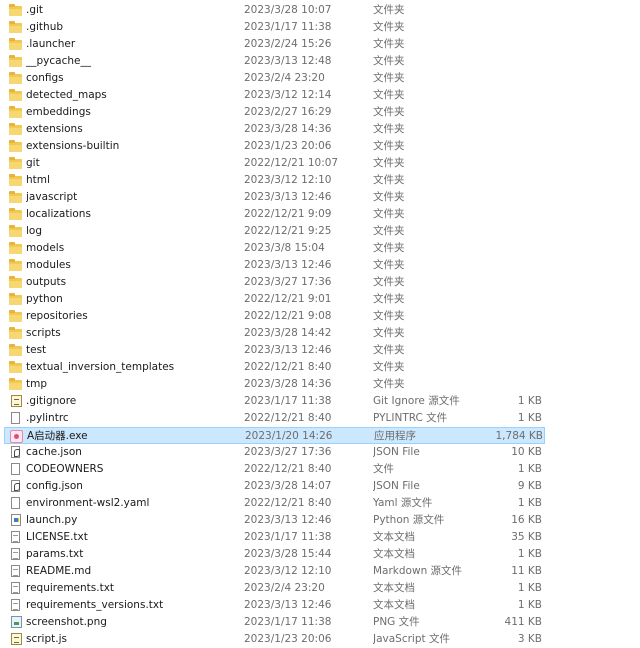  I want to click on file-row: repositories 2022/12/21 9:08 文件夹, so click(274, 316).